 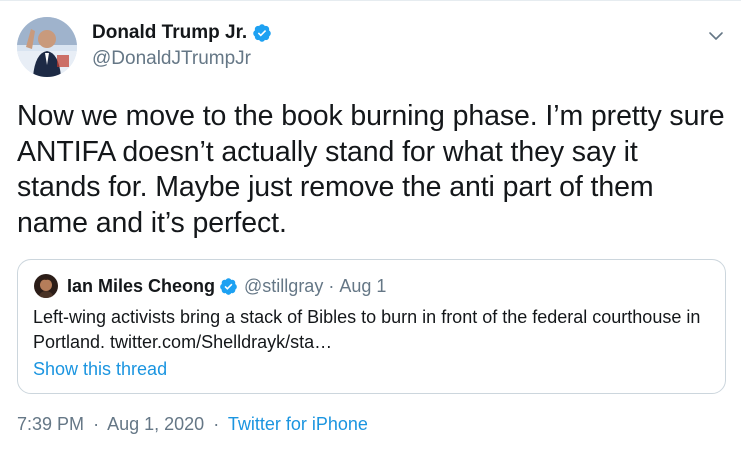 What do you see at coordinates (171, 59) in the screenshot?
I see `author-handle: @DonaldJTrumpJr` at bounding box center [171, 59].